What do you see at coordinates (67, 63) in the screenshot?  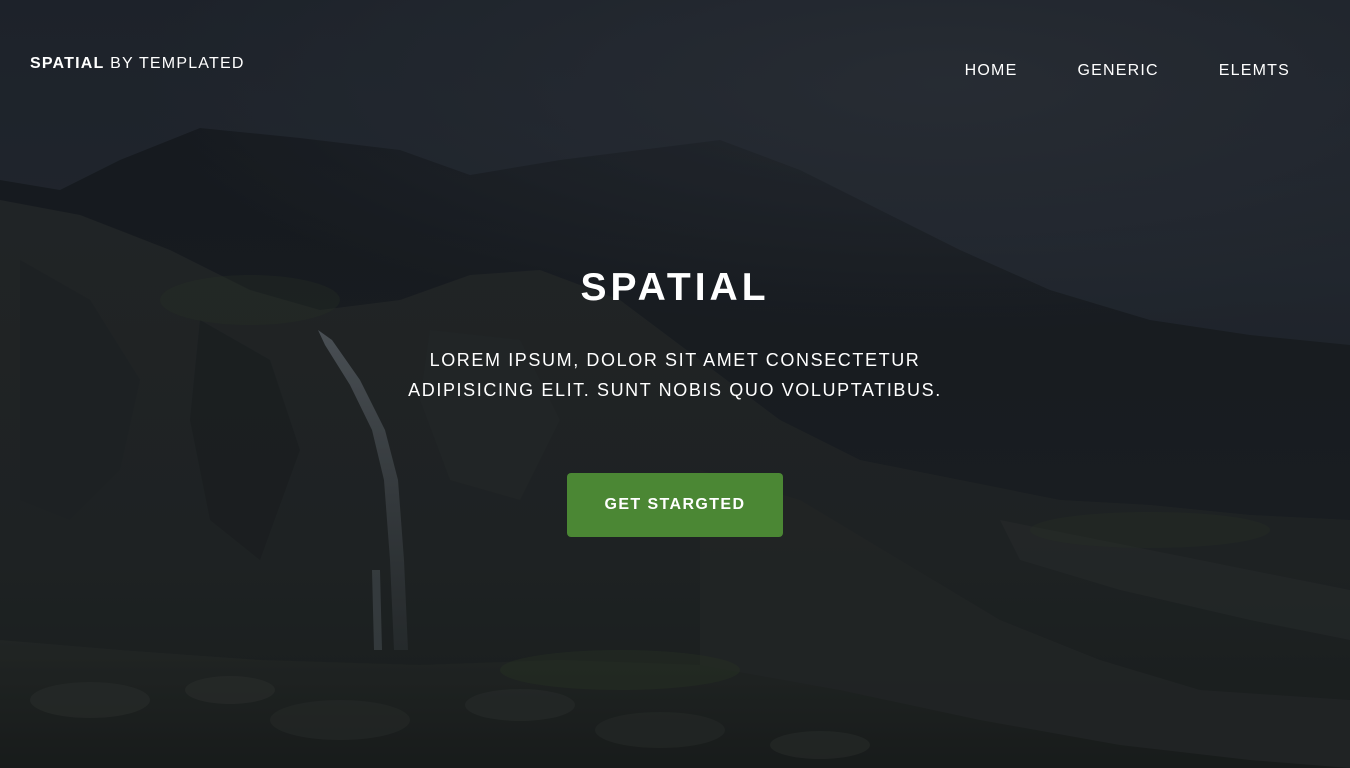 I see `logo-brand: SPATIAL` at bounding box center [67, 63].